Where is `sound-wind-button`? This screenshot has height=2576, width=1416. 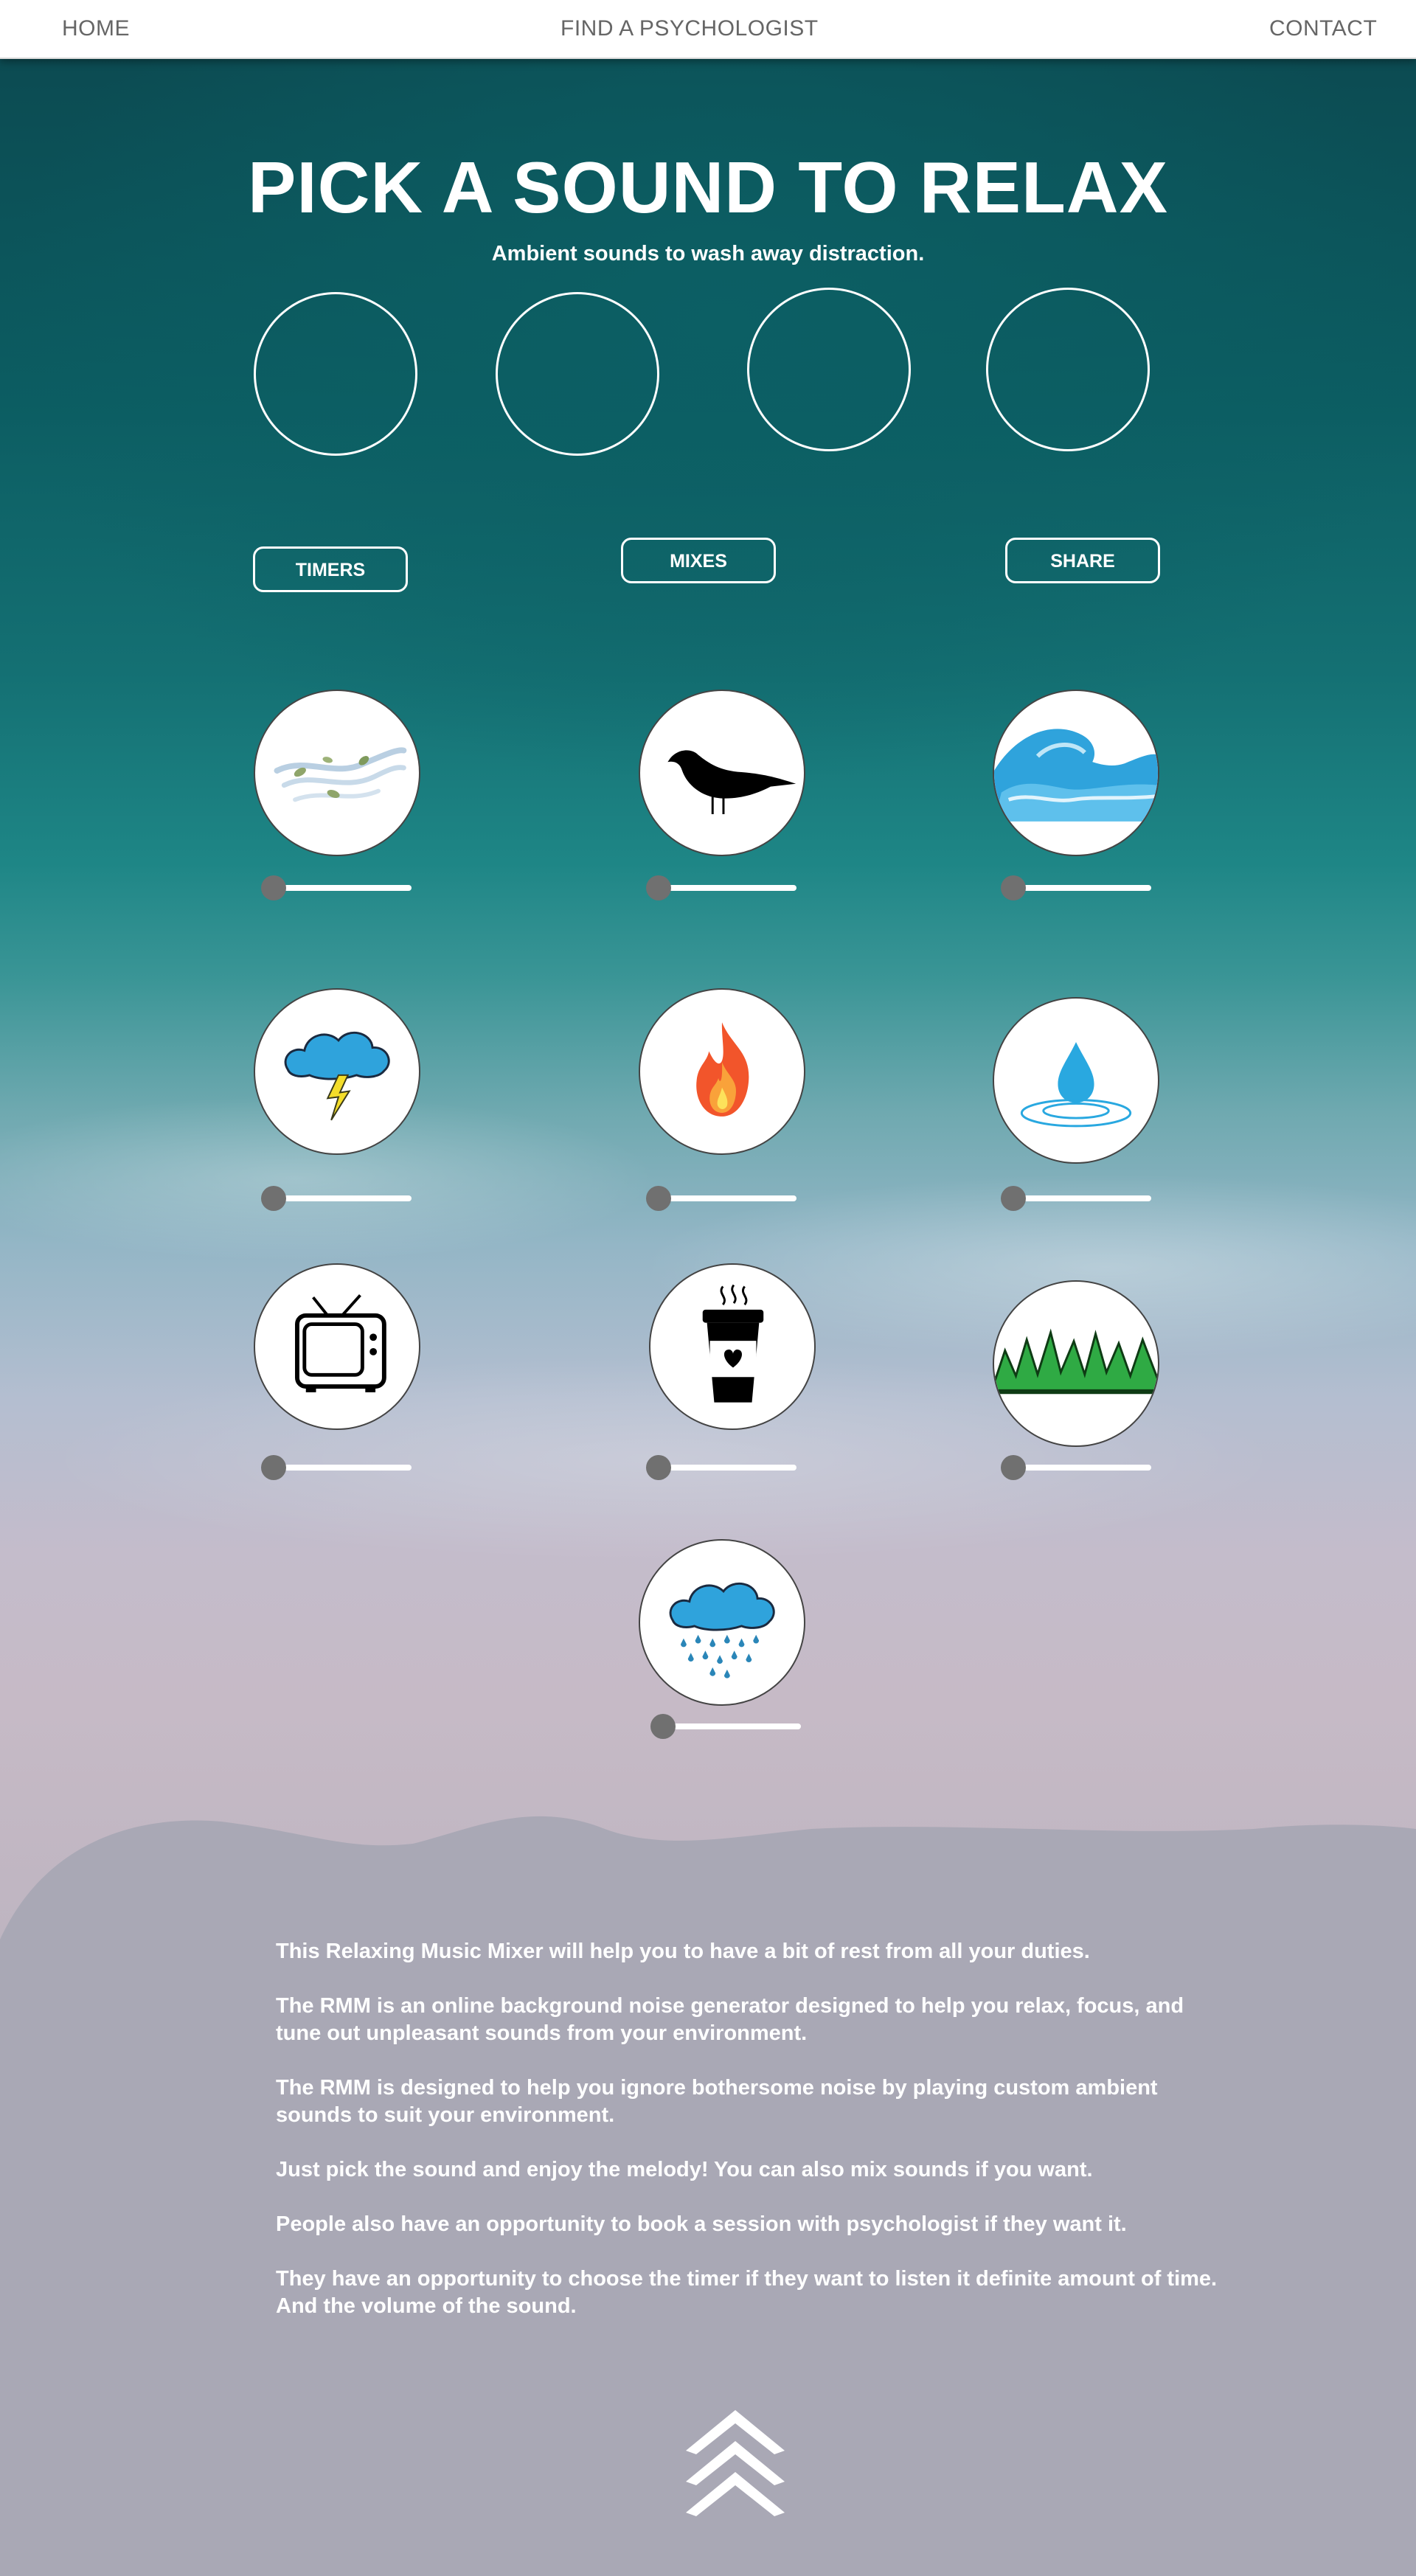
sound-wind-button is located at coordinates (337, 773).